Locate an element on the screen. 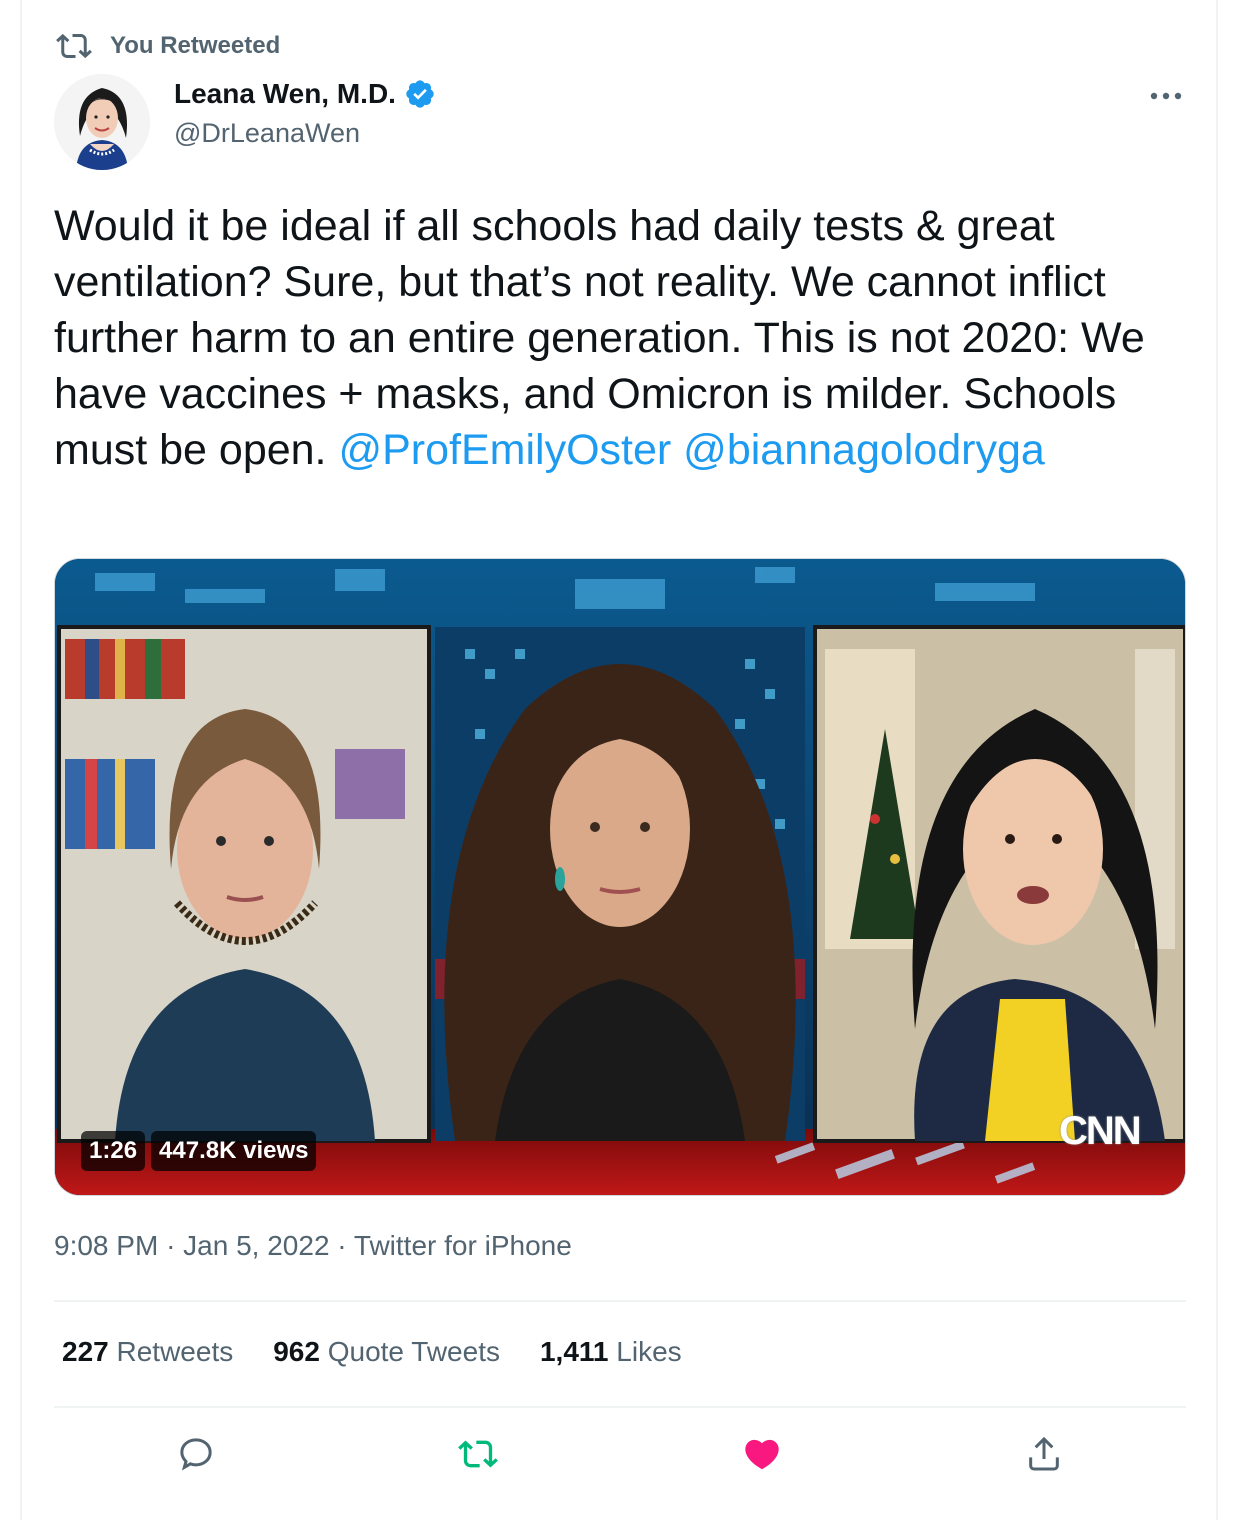 The height and width of the screenshot is (1520, 1254). retweet-banner-text: You Retweeted is located at coordinates (195, 45).